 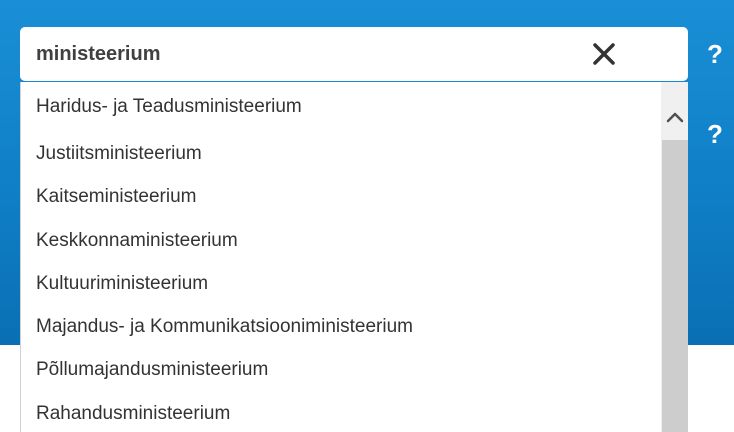 I want to click on dropdown-option: Justiitsministeerium, so click(x=119, y=154).